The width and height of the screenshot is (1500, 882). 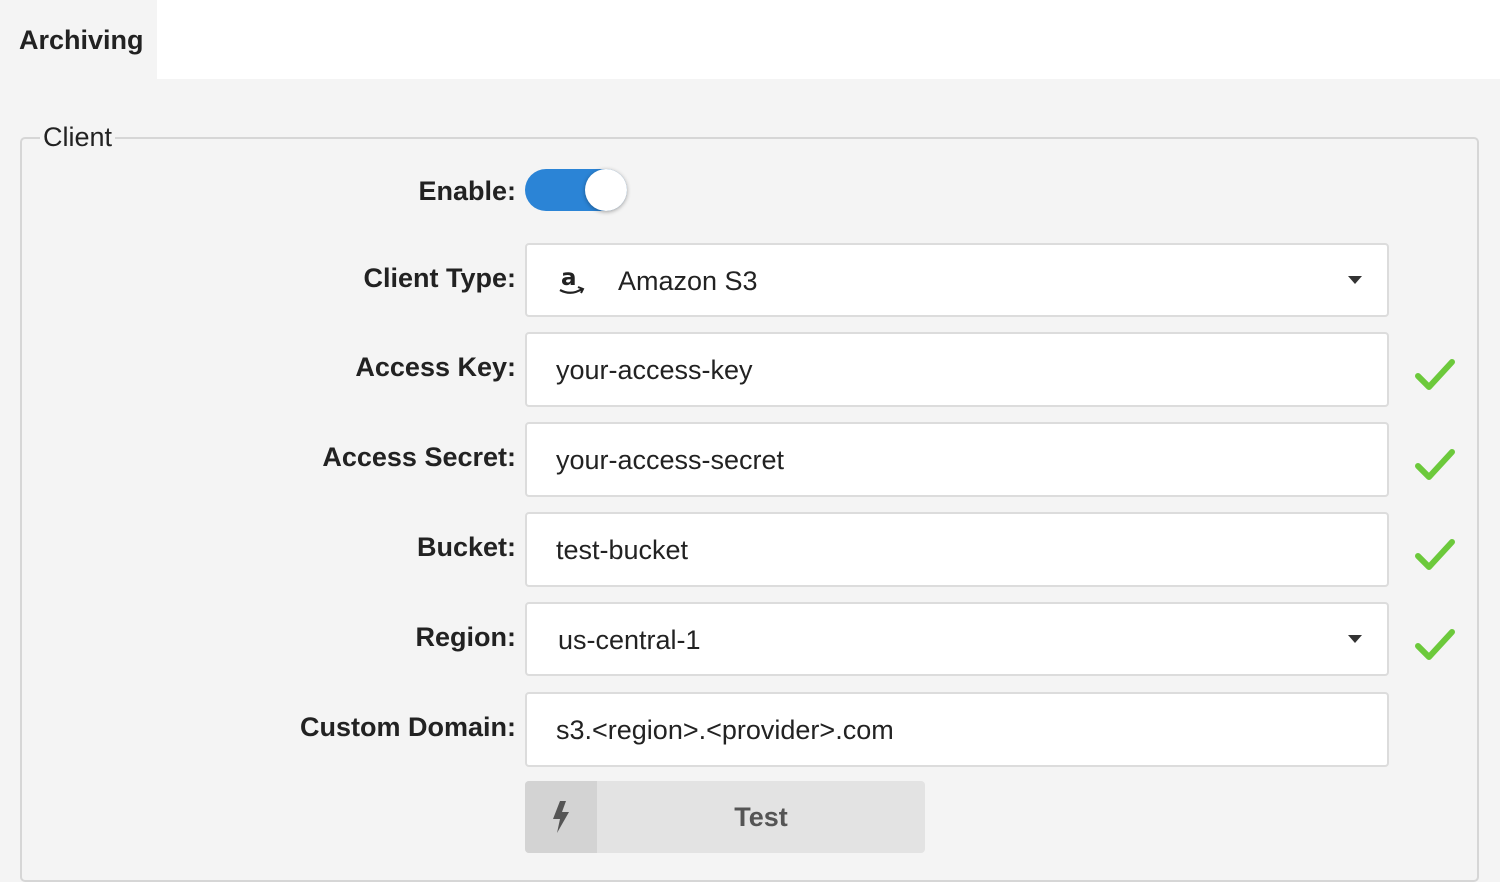 What do you see at coordinates (957, 280) in the screenshot?
I see `client-type-select: a Amazon S3` at bounding box center [957, 280].